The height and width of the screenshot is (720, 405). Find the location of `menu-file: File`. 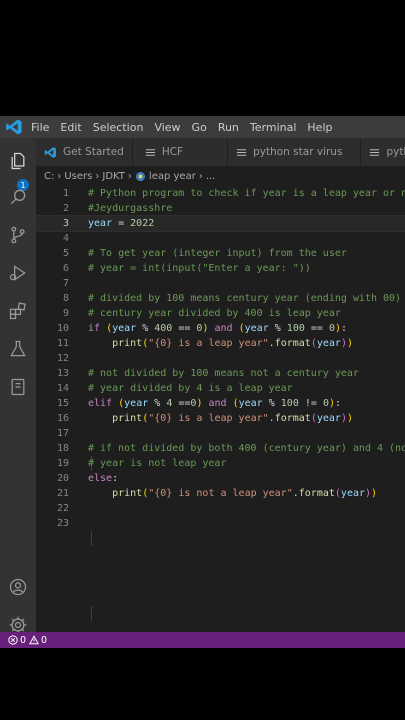

menu-file: File is located at coordinates (40, 127).